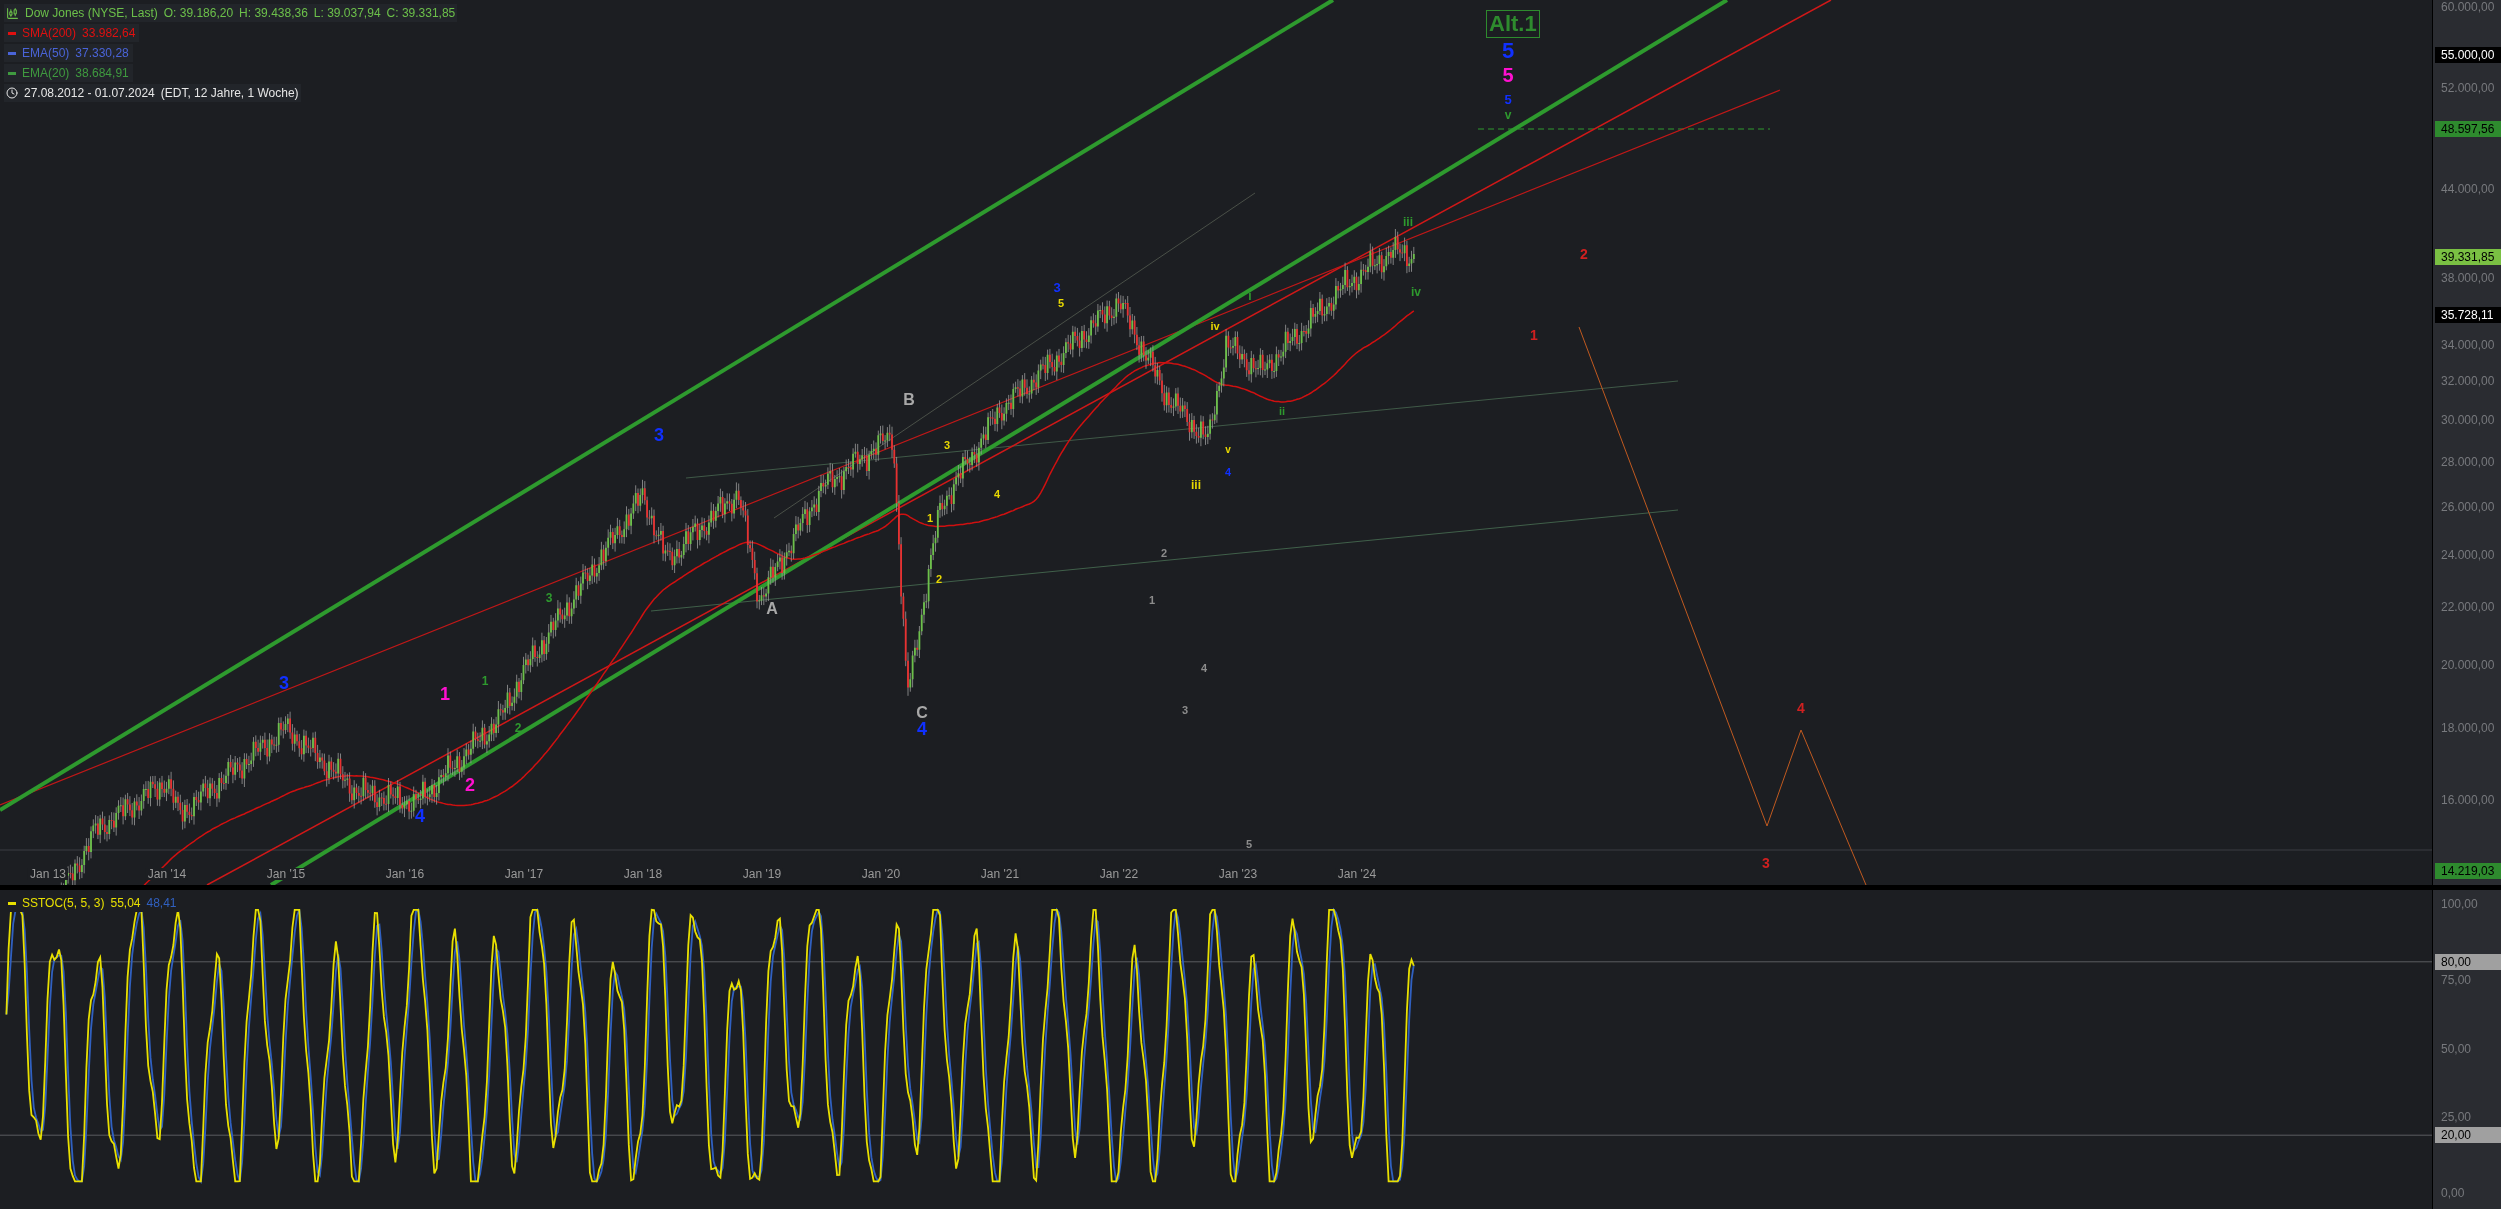 The image size is (2501, 1209). Describe the element at coordinates (2468, 506) in the screenshot. I see `price-axis-label: 26.000,00` at that location.